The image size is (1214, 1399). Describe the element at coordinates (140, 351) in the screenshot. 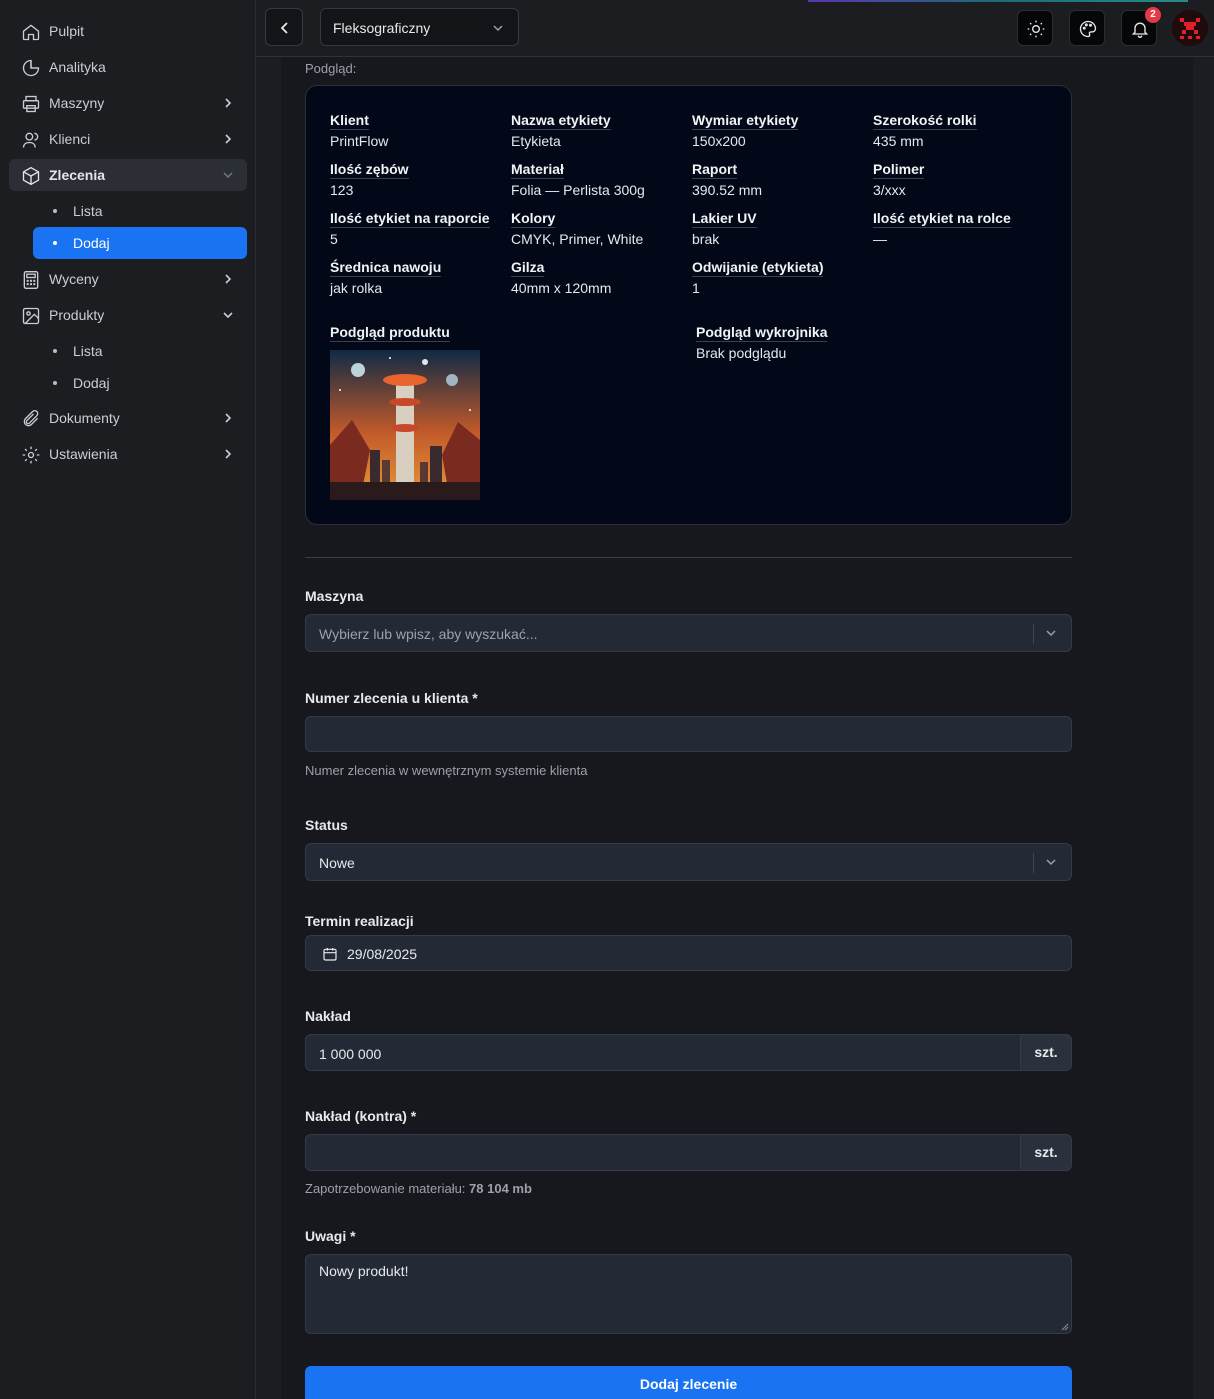

I see `sidebar-subitem-produkty-lista: Lista` at that location.